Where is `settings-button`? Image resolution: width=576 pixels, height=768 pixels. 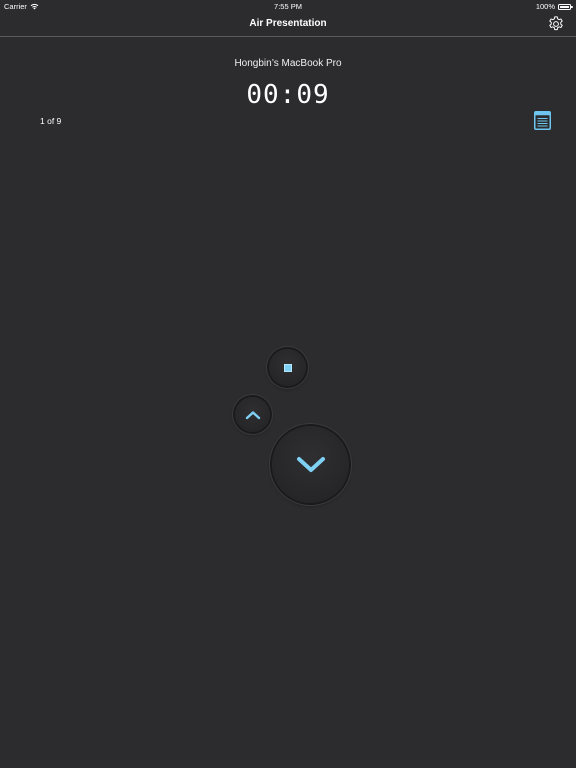 settings-button is located at coordinates (556, 24).